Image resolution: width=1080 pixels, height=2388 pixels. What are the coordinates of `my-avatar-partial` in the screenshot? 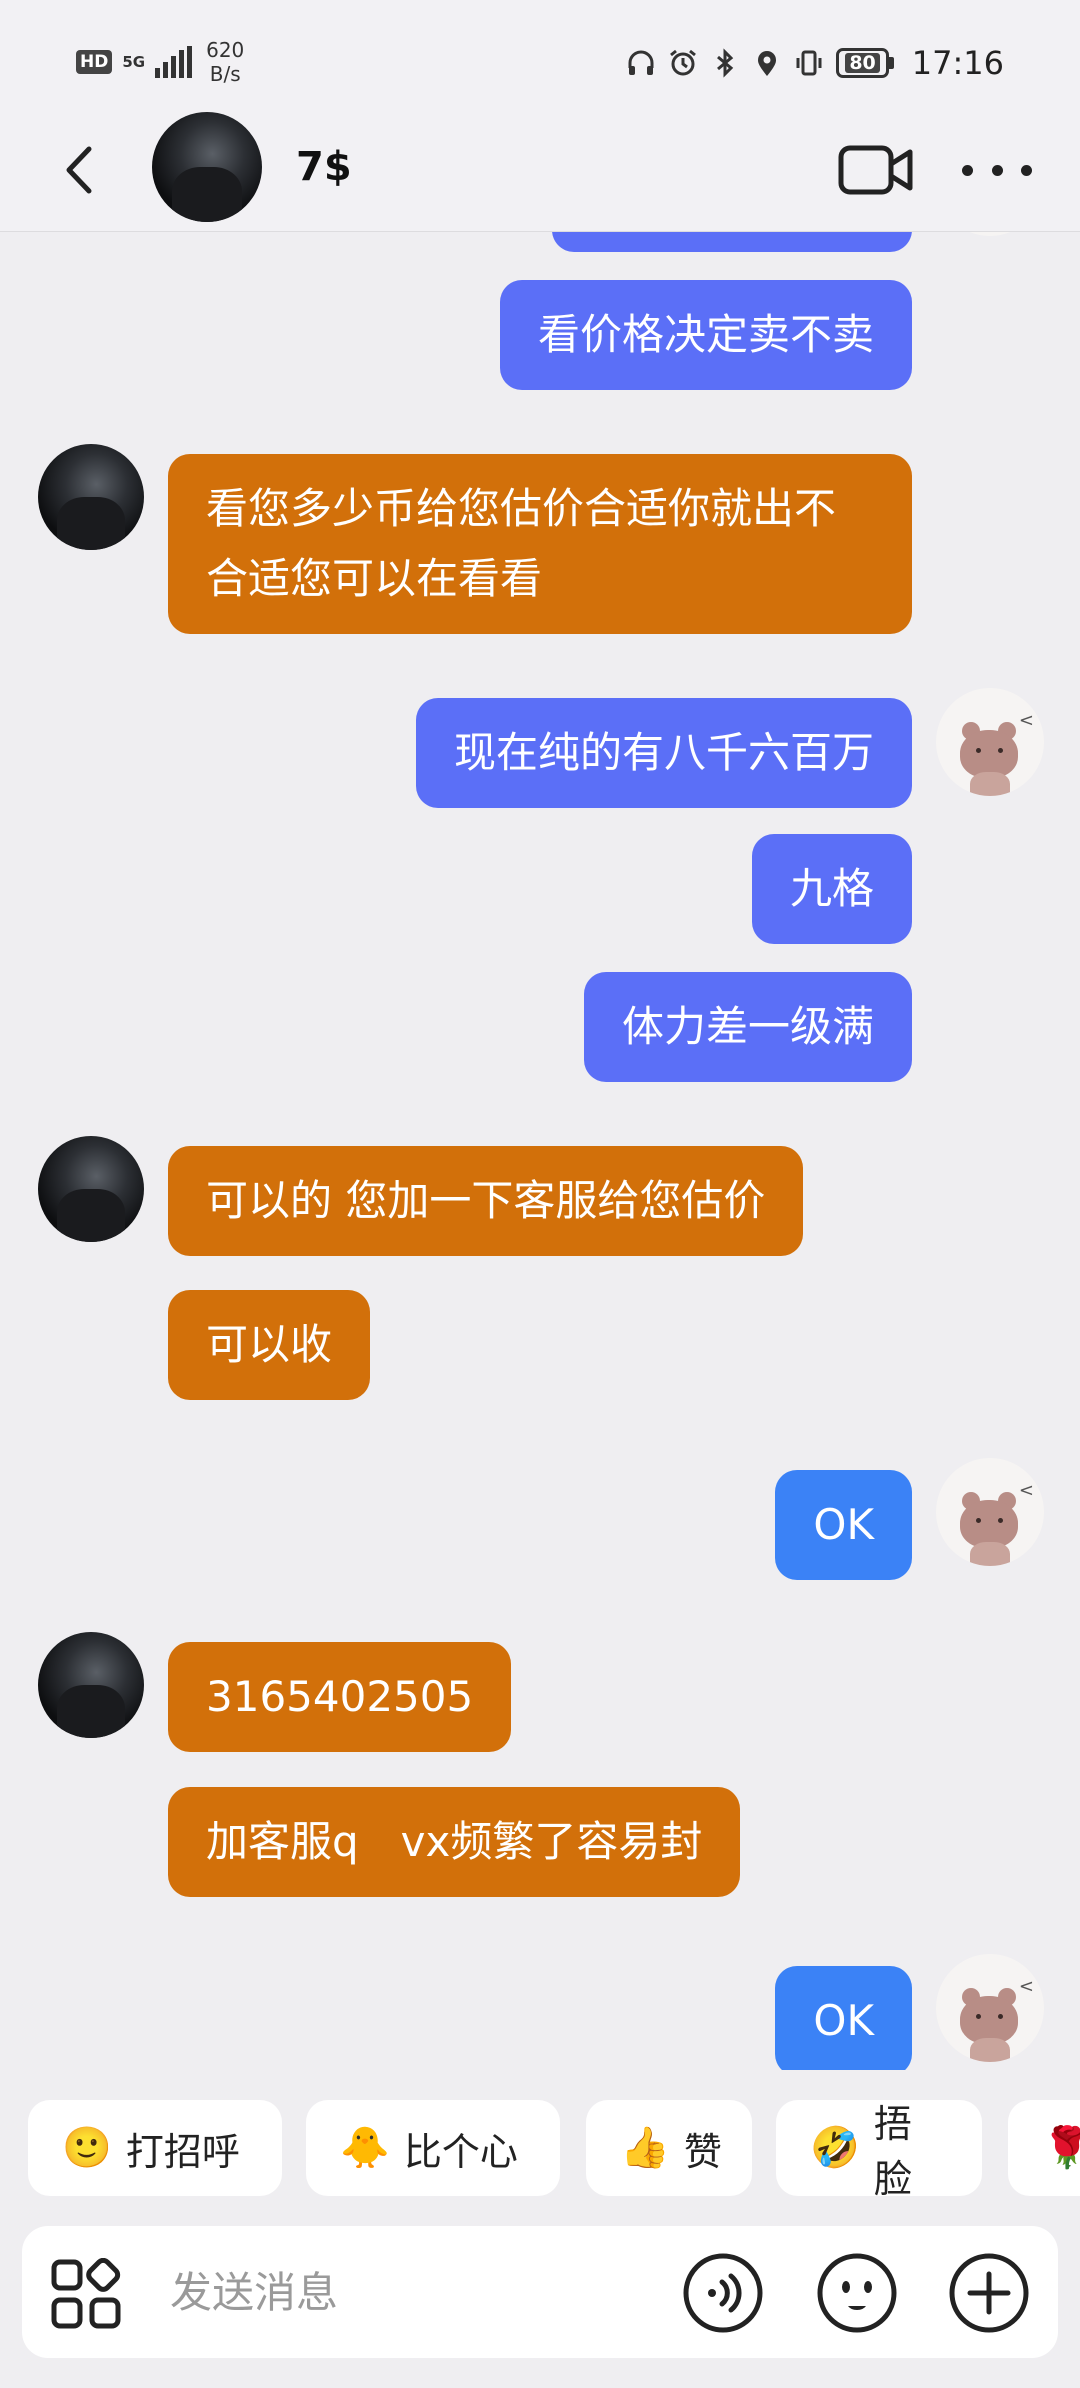 It's located at (990, 234).